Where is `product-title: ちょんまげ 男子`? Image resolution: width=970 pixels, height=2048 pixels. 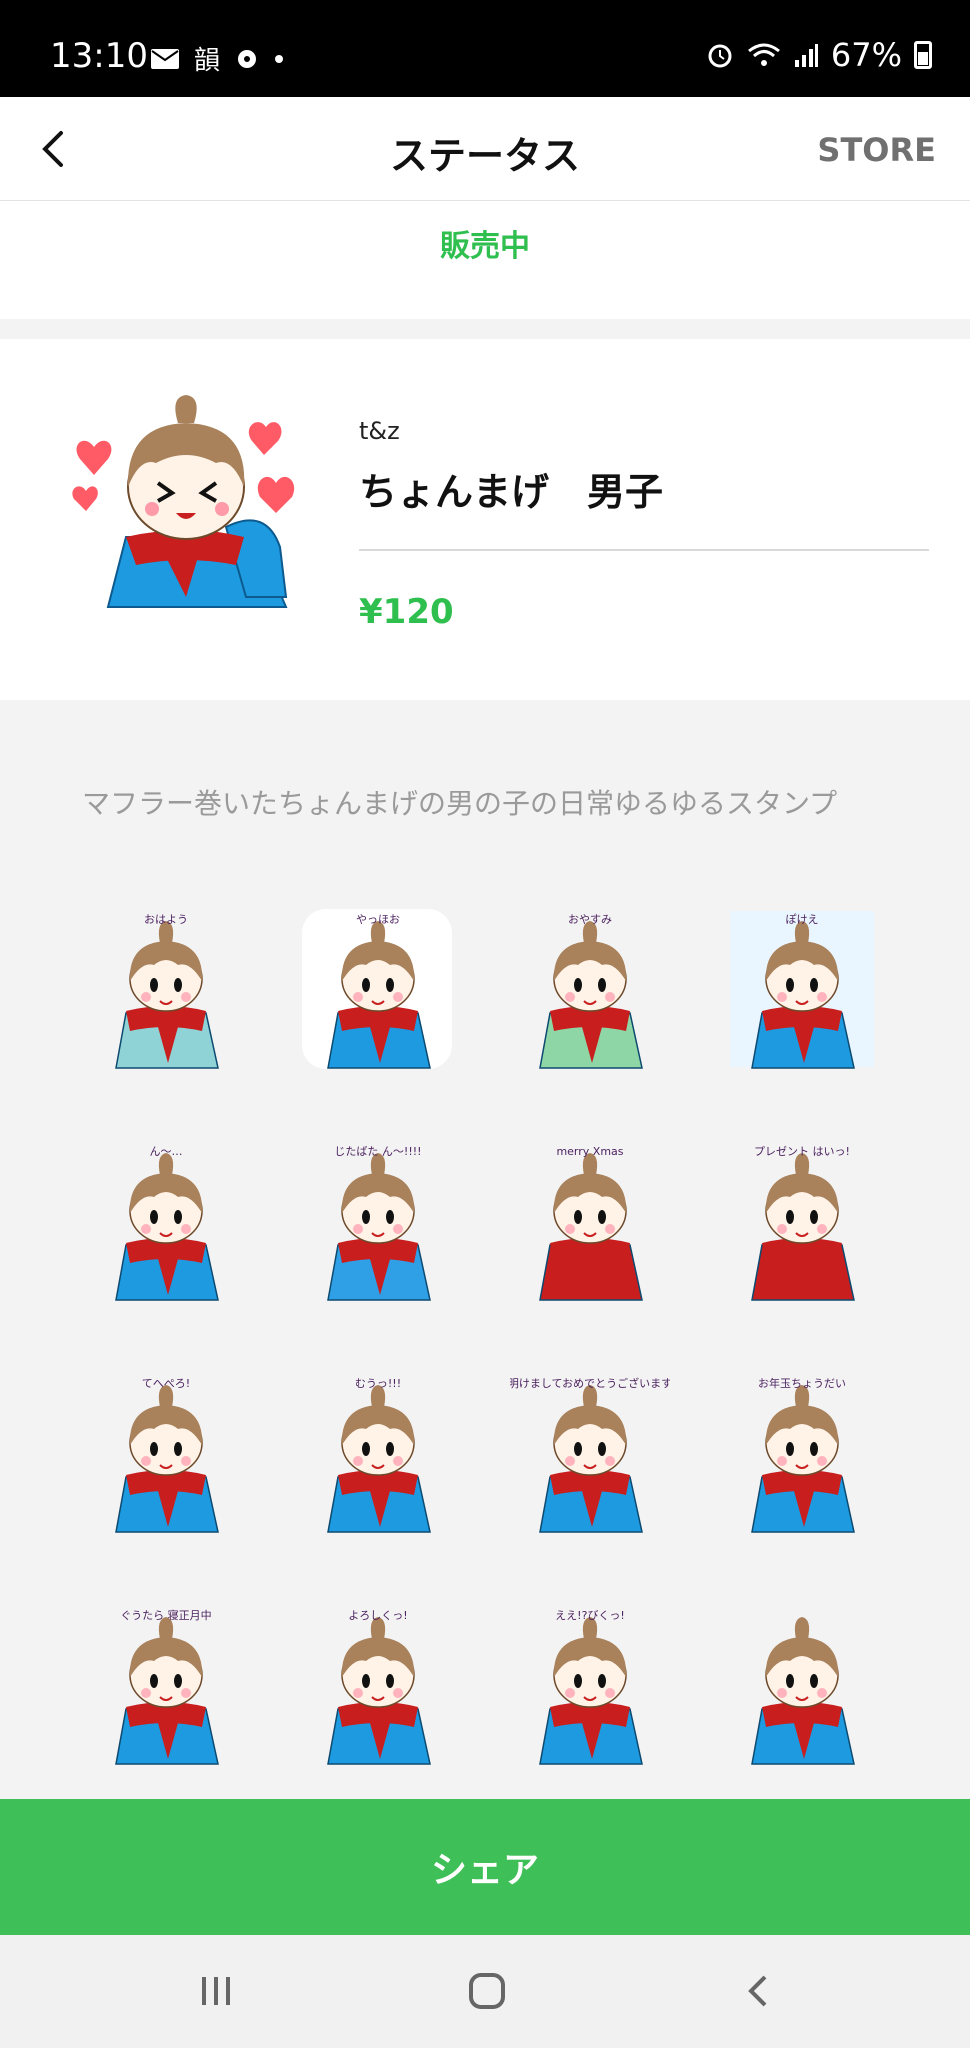 product-title: ちょんまげ 男子 is located at coordinates (511, 492).